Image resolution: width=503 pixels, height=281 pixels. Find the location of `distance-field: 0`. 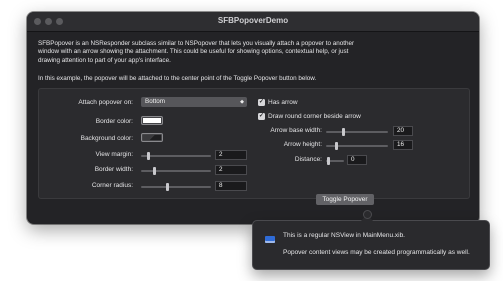

distance-field: 0 is located at coordinates (357, 160).